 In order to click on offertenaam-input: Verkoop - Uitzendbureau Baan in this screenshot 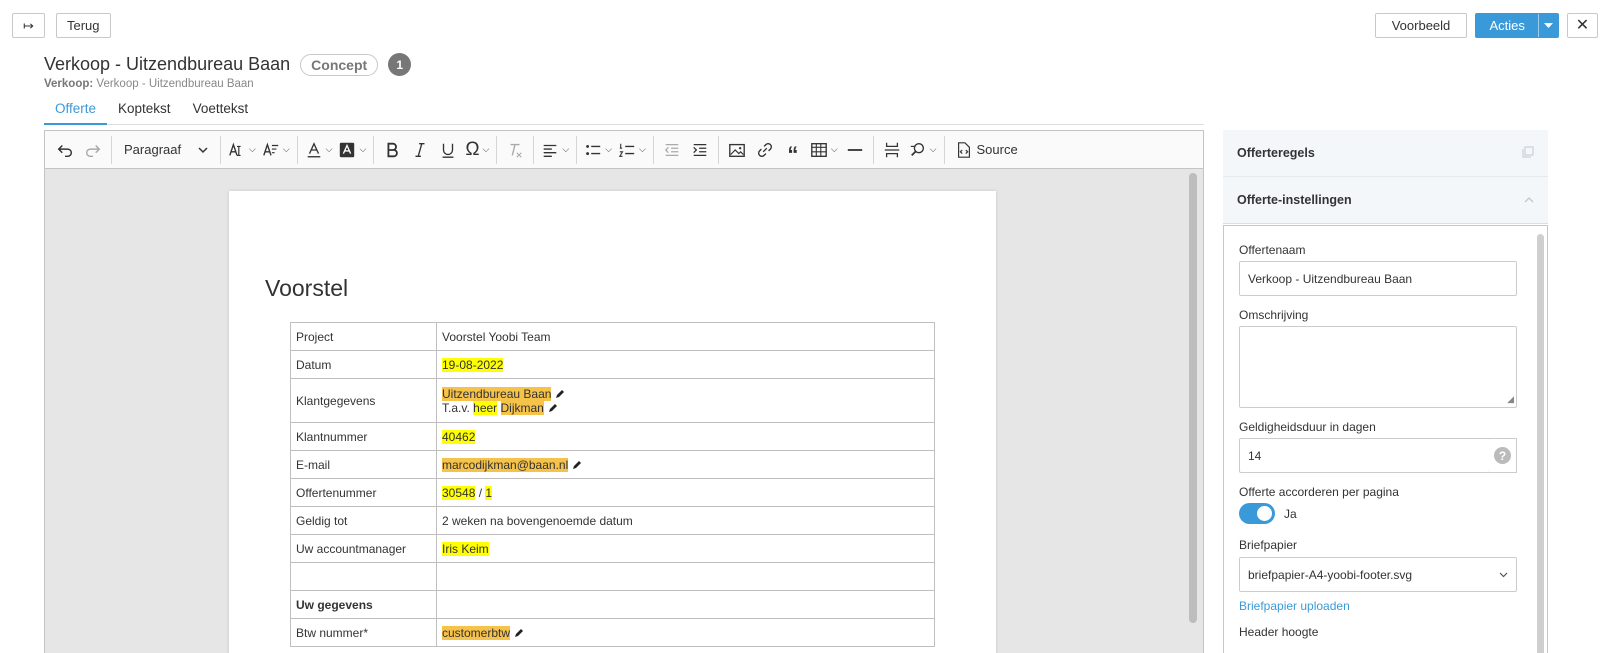, I will do `click(1378, 278)`.